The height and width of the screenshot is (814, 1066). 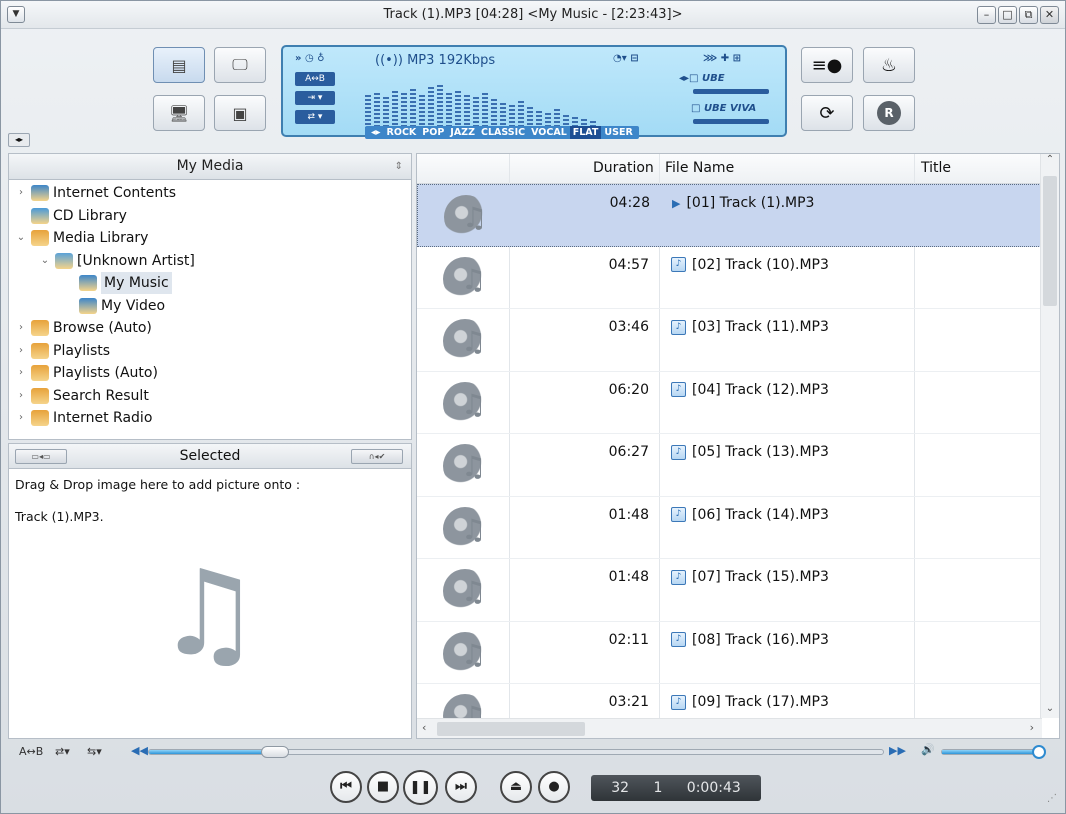 What do you see at coordinates (554, 787) in the screenshot?
I see `record-playback-button: ●` at bounding box center [554, 787].